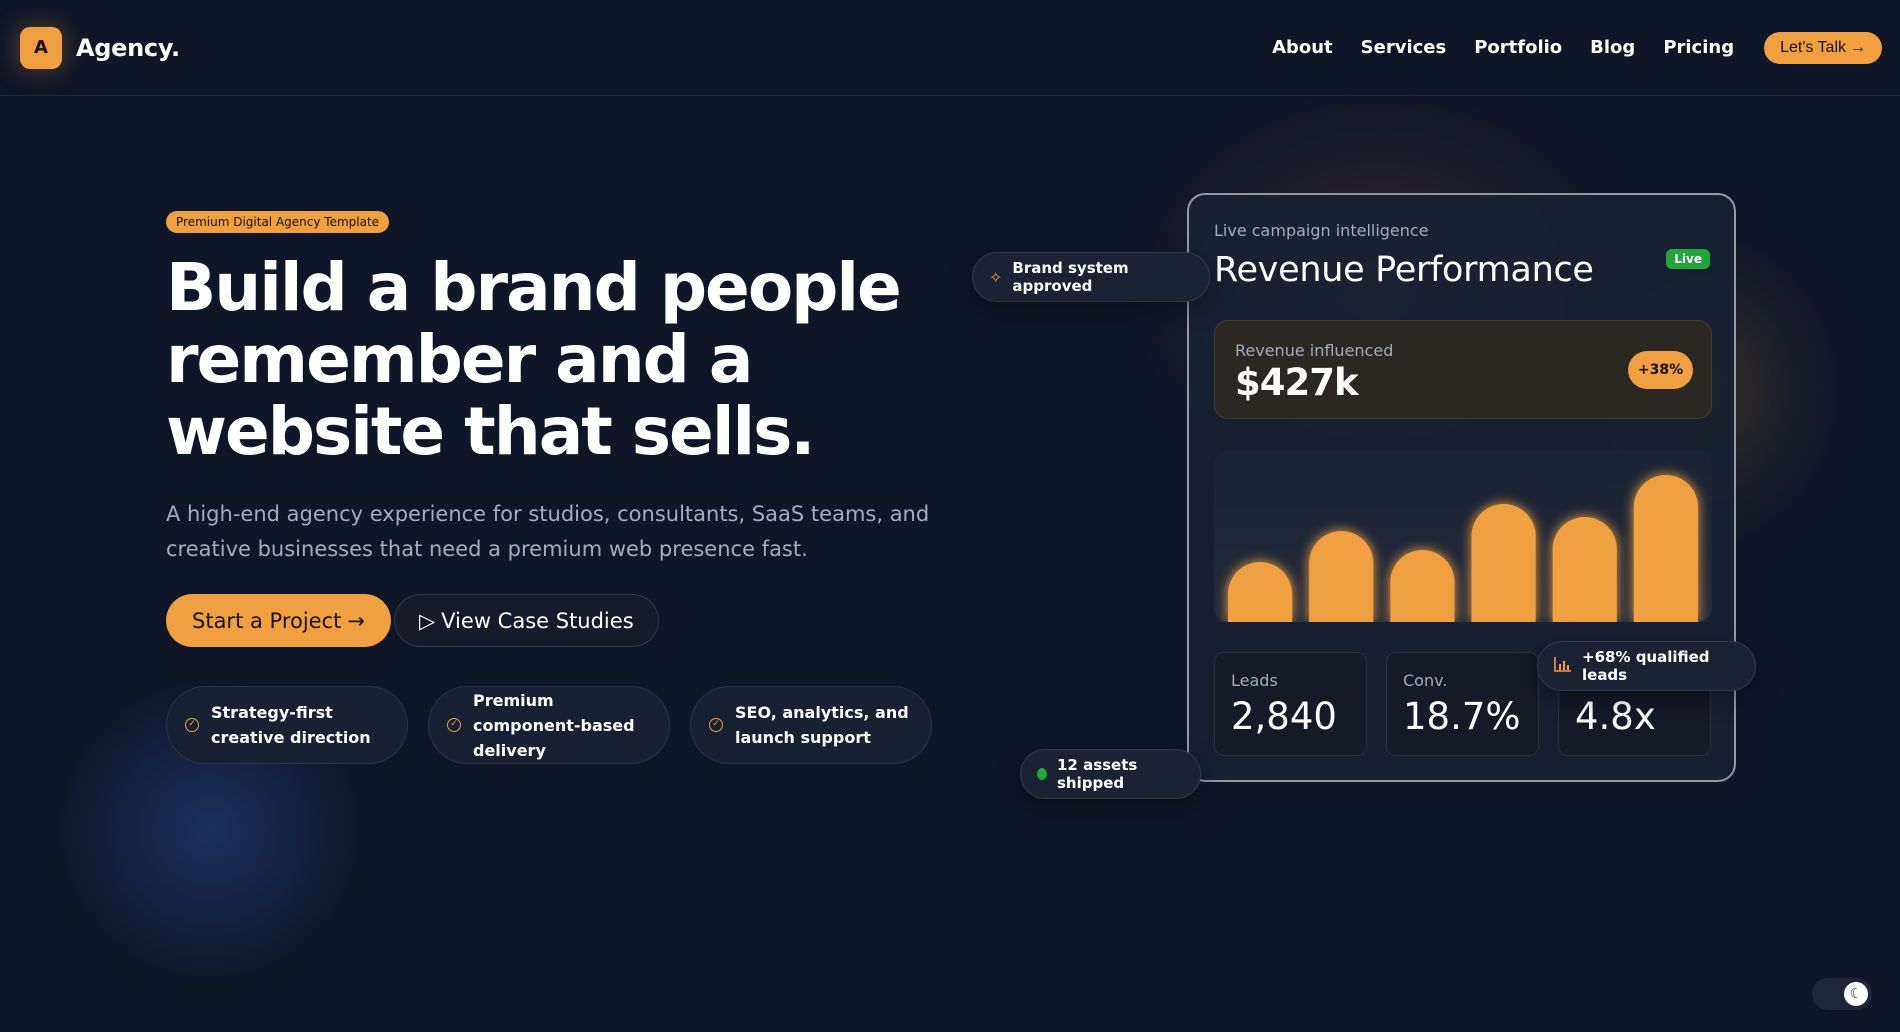  Describe the element at coordinates (534, 287) in the screenshot. I see `hero-title-line-1: Build a brand people` at that location.